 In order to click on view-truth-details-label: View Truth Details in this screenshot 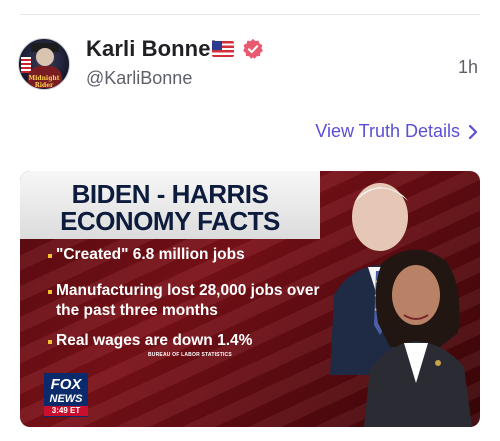, I will do `click(387, 131)`.